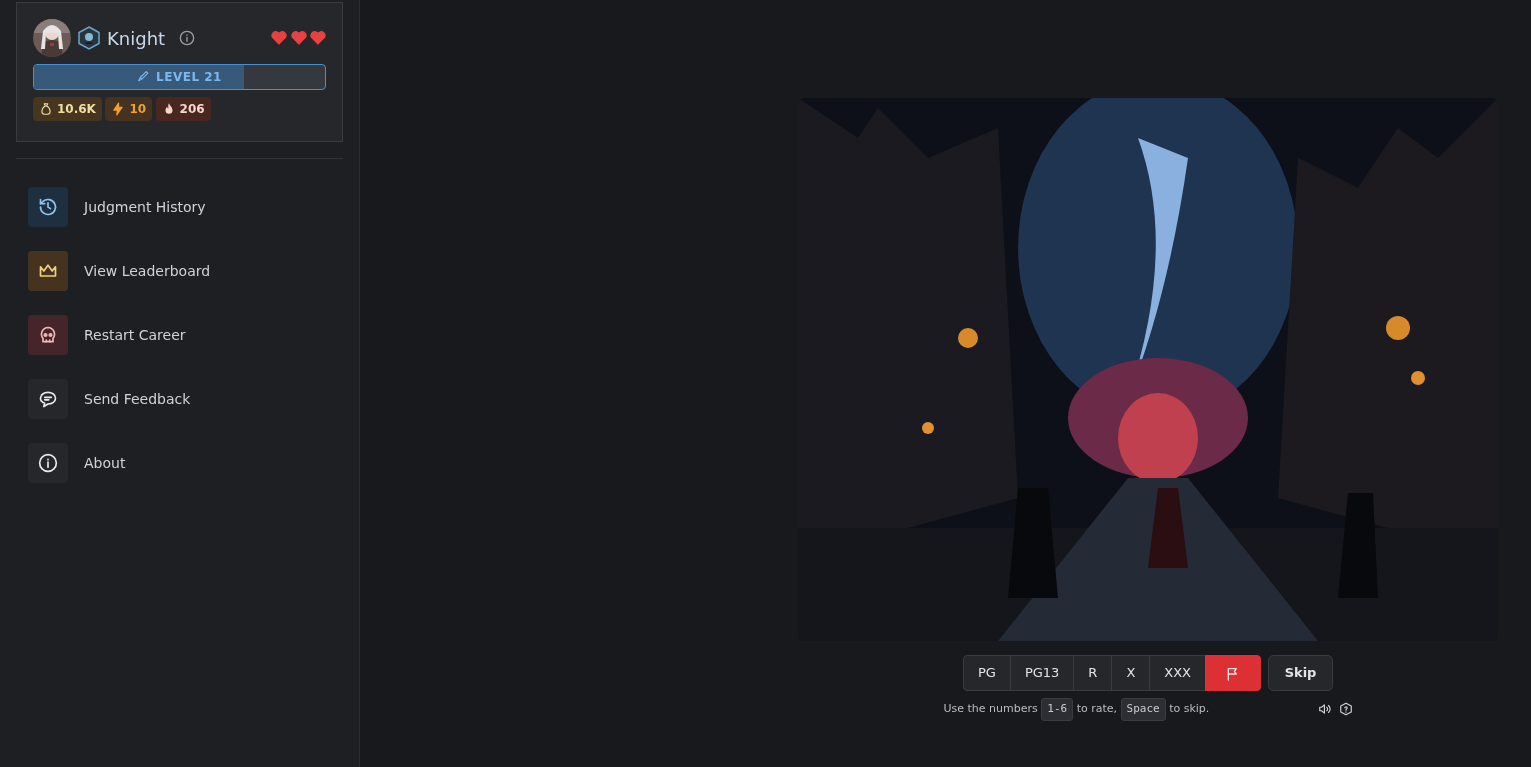 The height and width of the screenshot is (767, 1531). Describe the element at coordinates (129, 109) in the screenshot. I see `stat-badge: 10` at that location.